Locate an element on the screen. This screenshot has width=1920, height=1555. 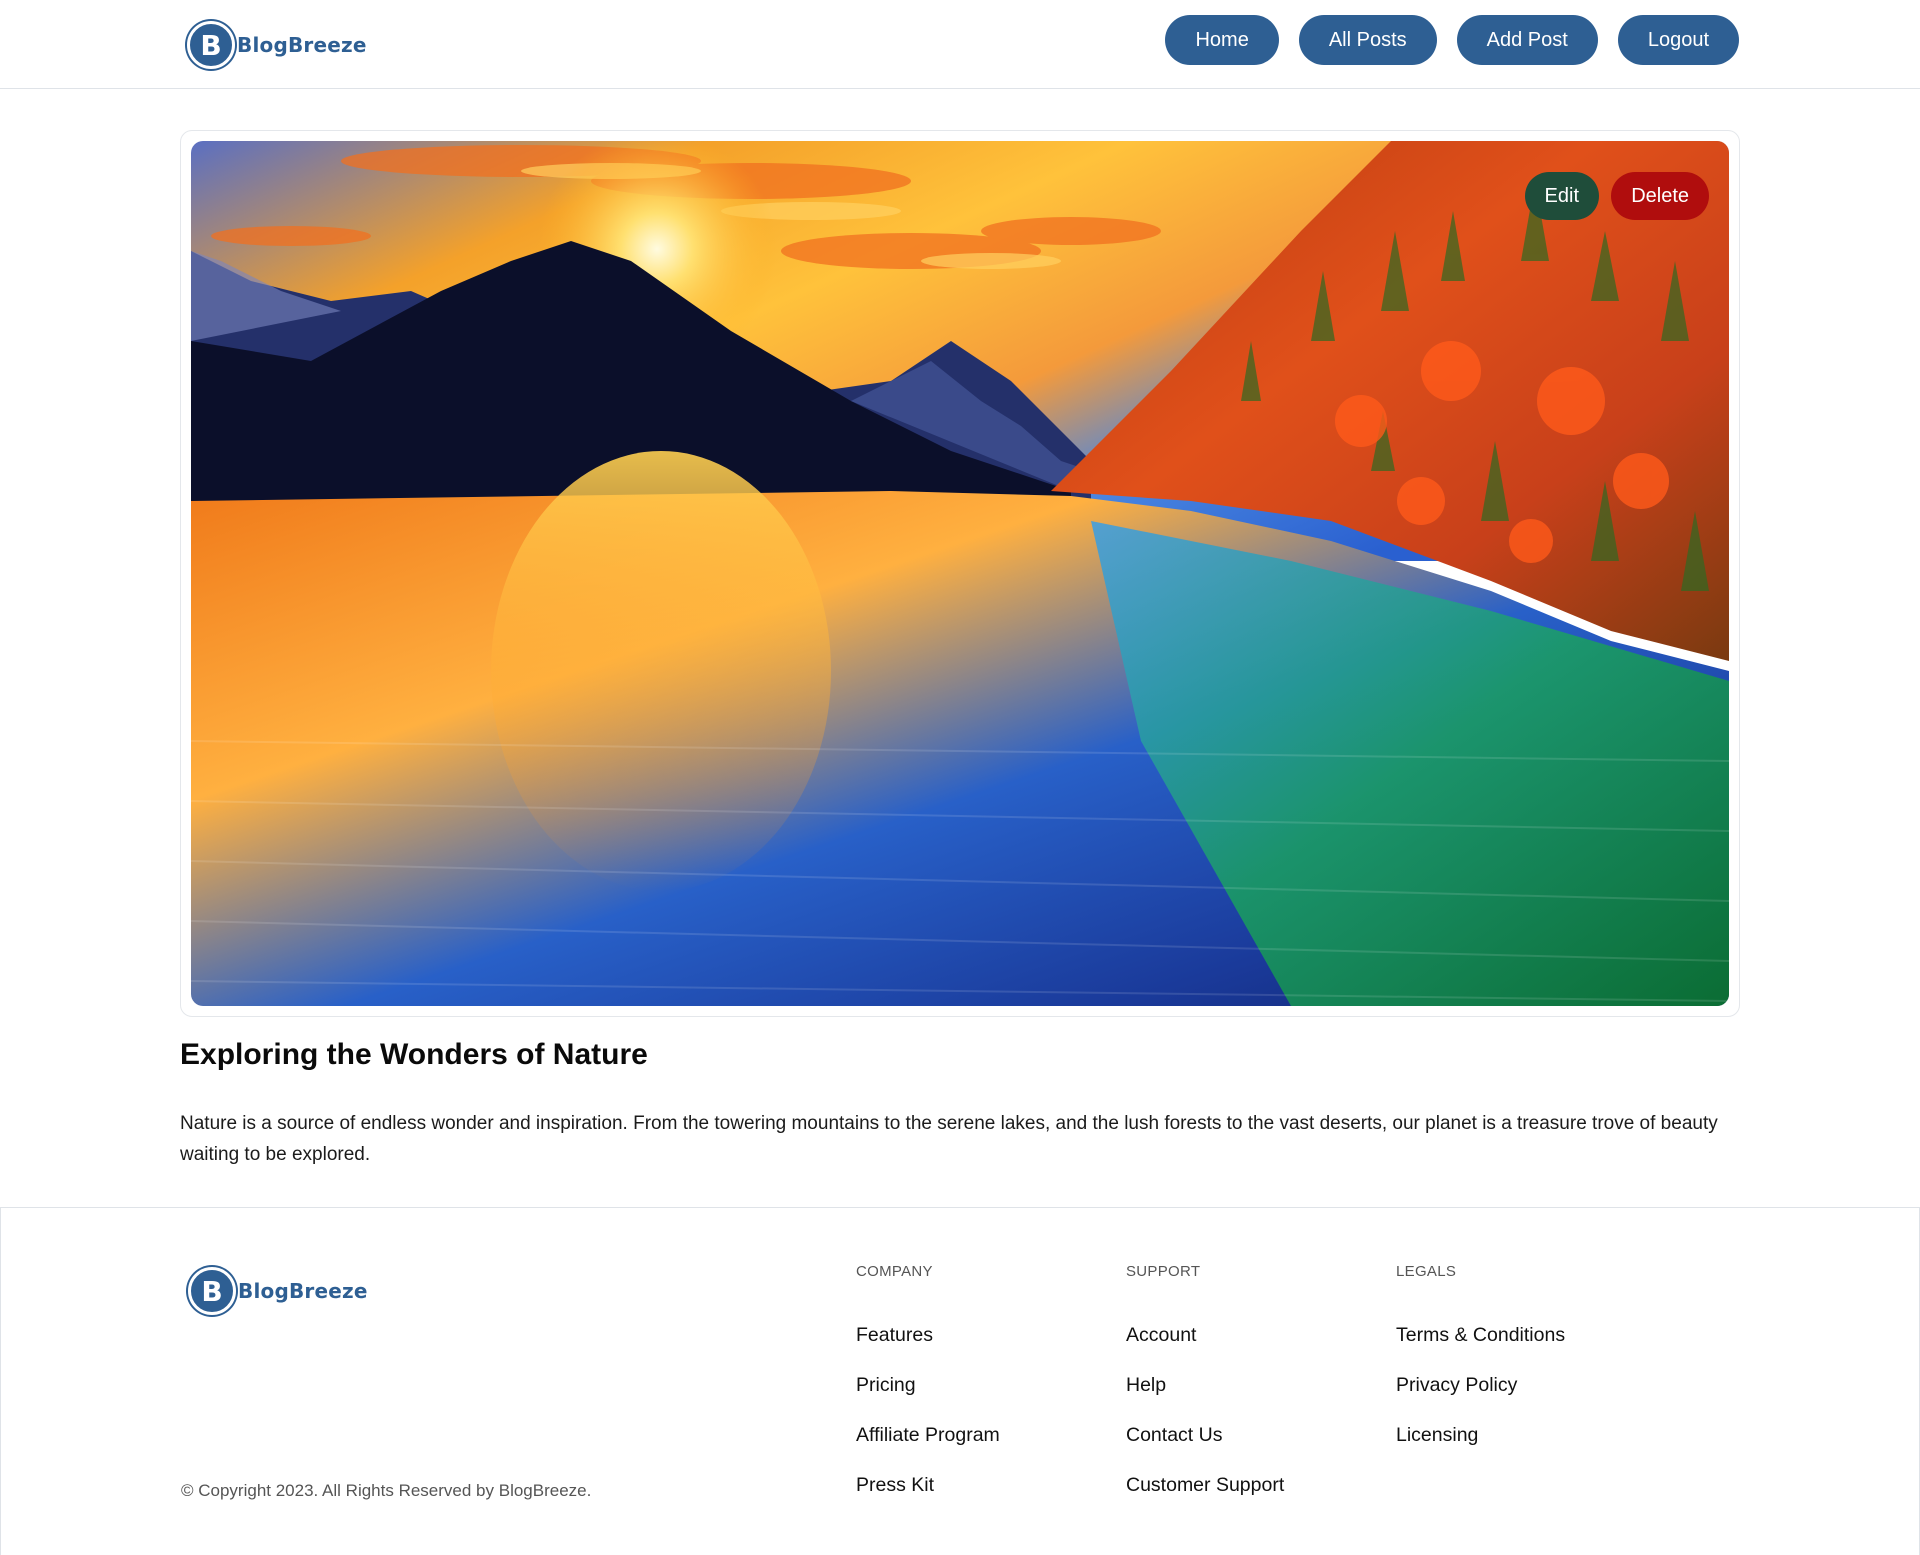
footer-link-terms-conditions: Terms & Conditions is located at coordinates (1480, 1349).